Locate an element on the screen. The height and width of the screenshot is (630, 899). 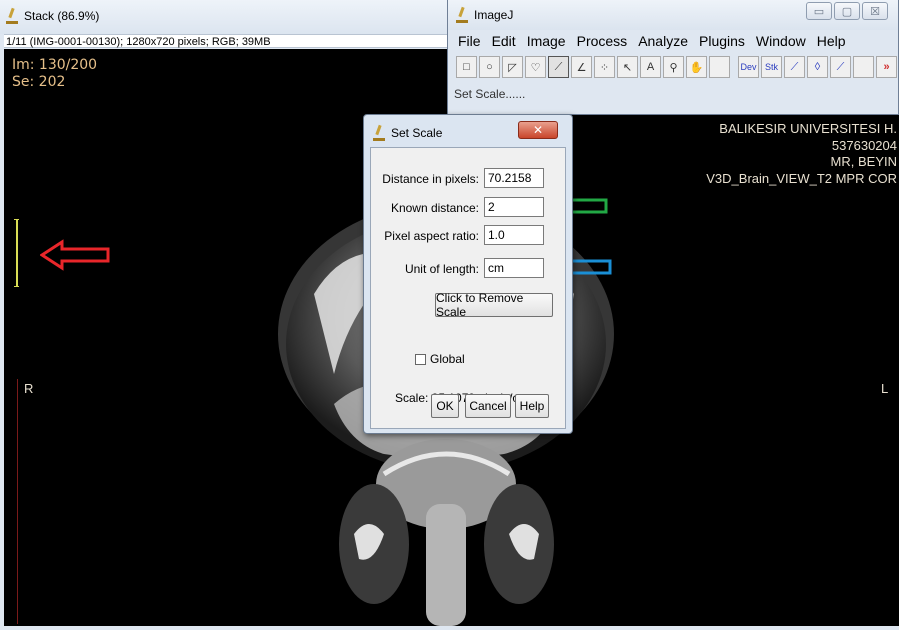
overlay-image-index: Im: 130/200 is located at coordinates (55, 65).